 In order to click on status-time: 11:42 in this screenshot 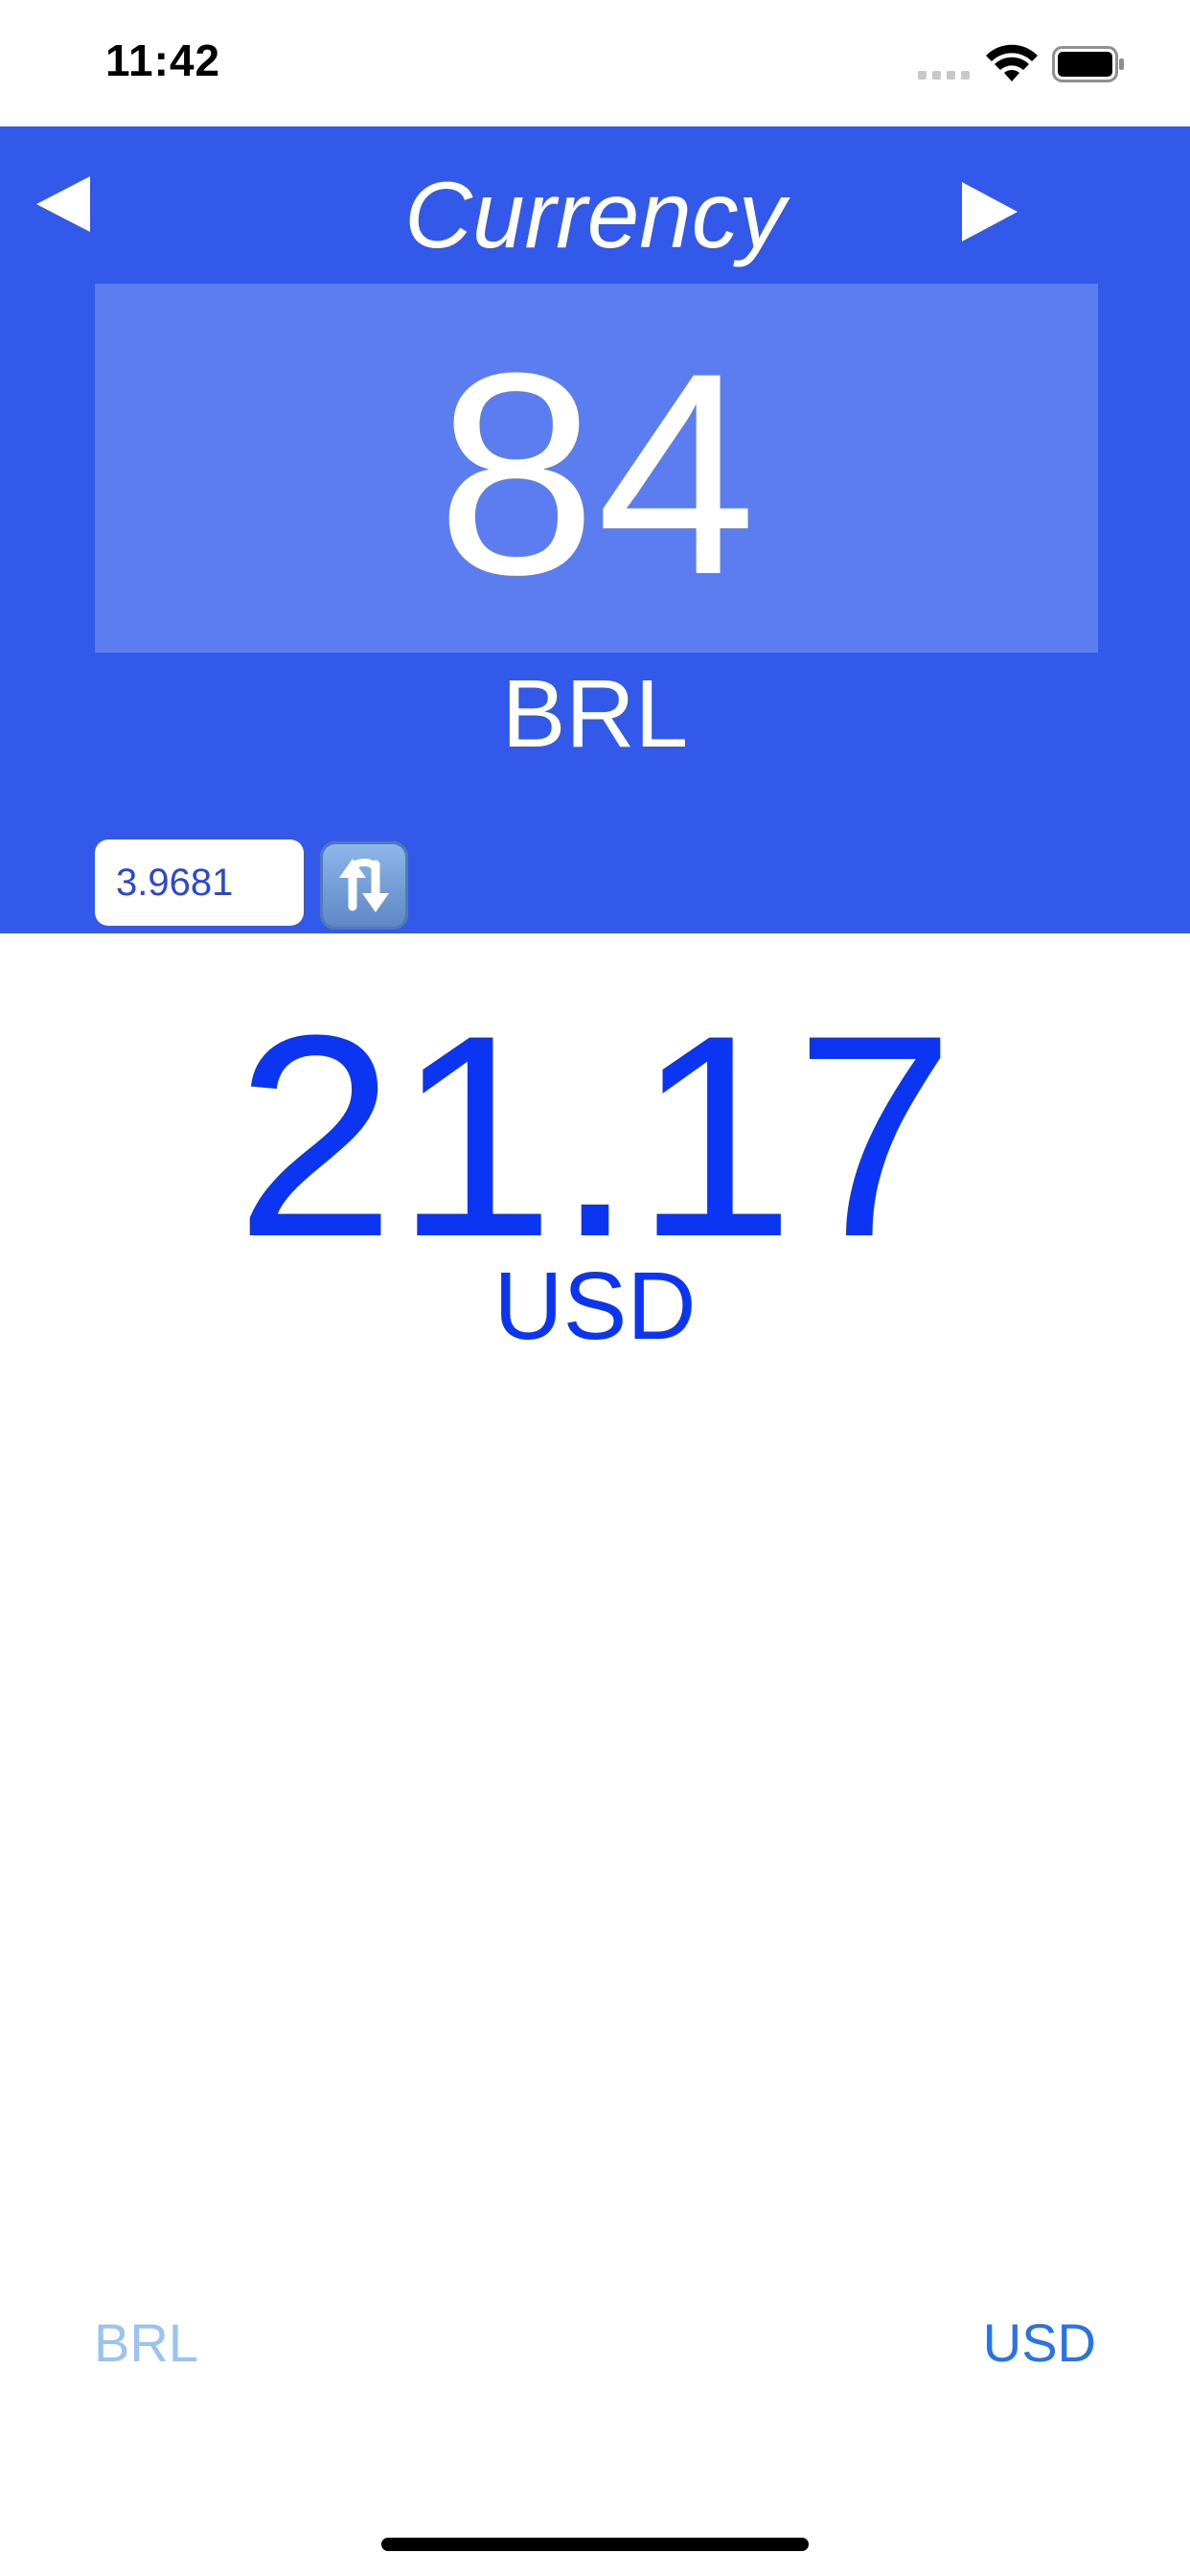, I will do `click(163, 60)`.